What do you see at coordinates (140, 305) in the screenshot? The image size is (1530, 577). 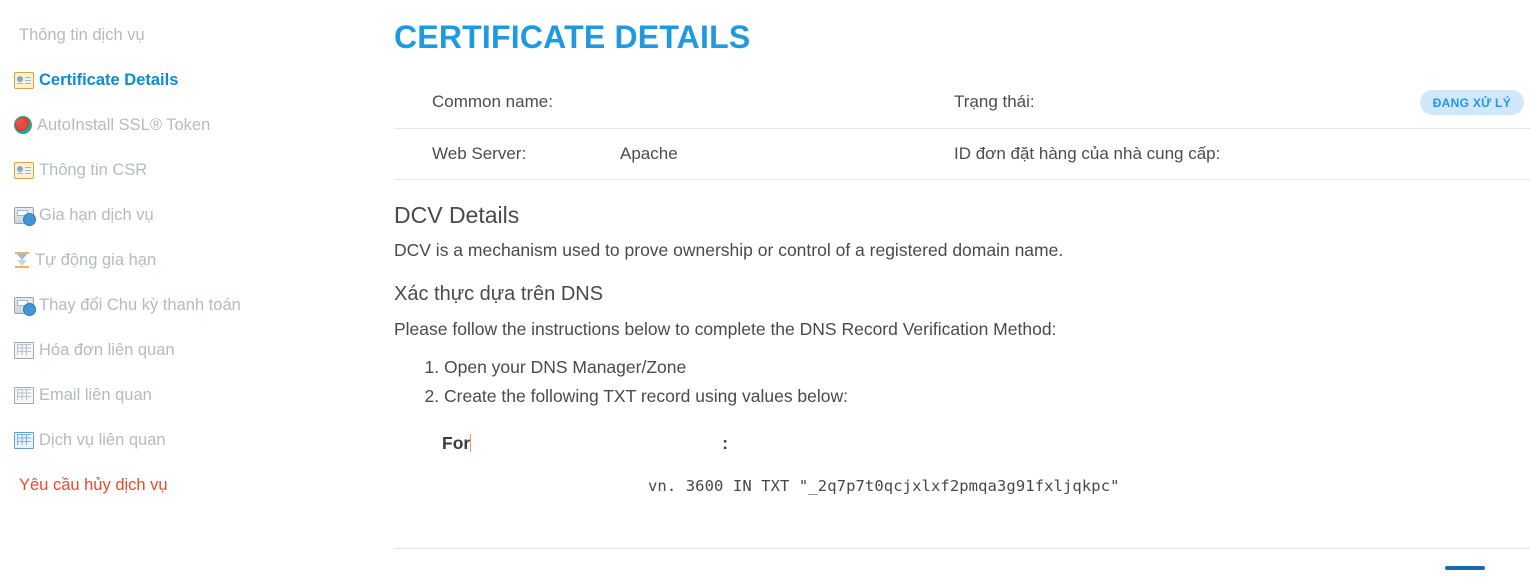 I see `sidebar-item-label: Thay đổi Chu kỳ thanh toán` at bounding box center [140, 305].